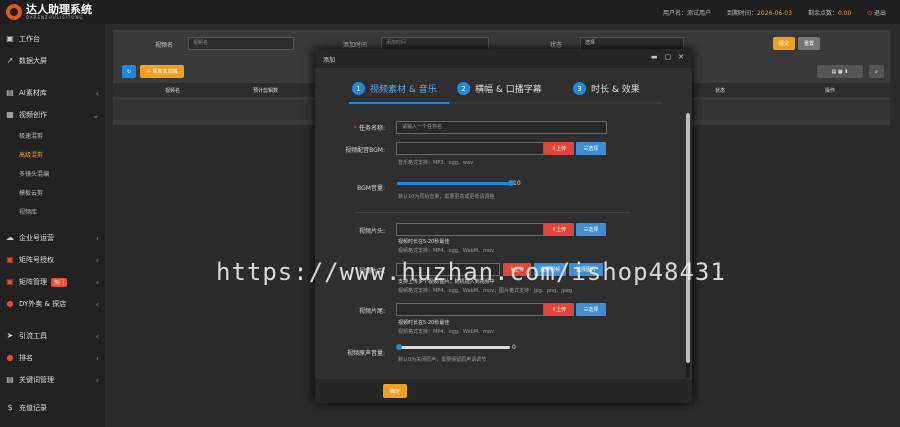 The height and width of the screenshot is (427, 900). I want to click on status-label: 状态, so click(556, 45).